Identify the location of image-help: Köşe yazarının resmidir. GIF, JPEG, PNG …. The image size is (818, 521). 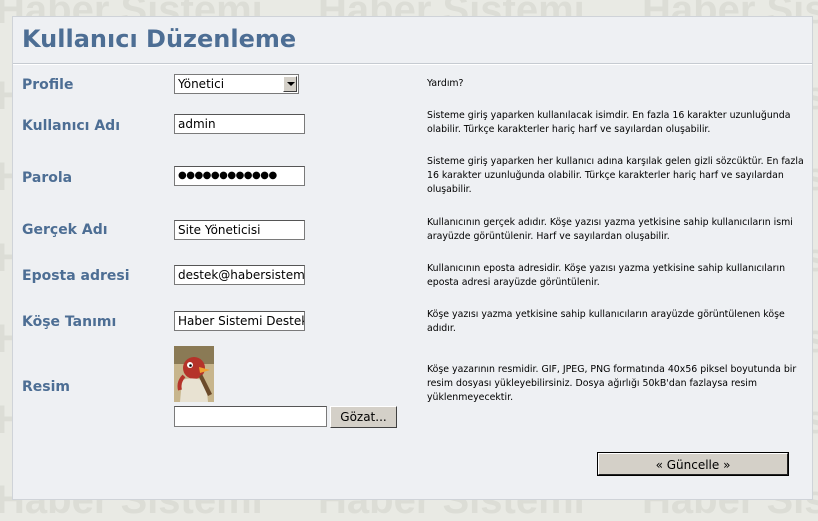
(612, 383).